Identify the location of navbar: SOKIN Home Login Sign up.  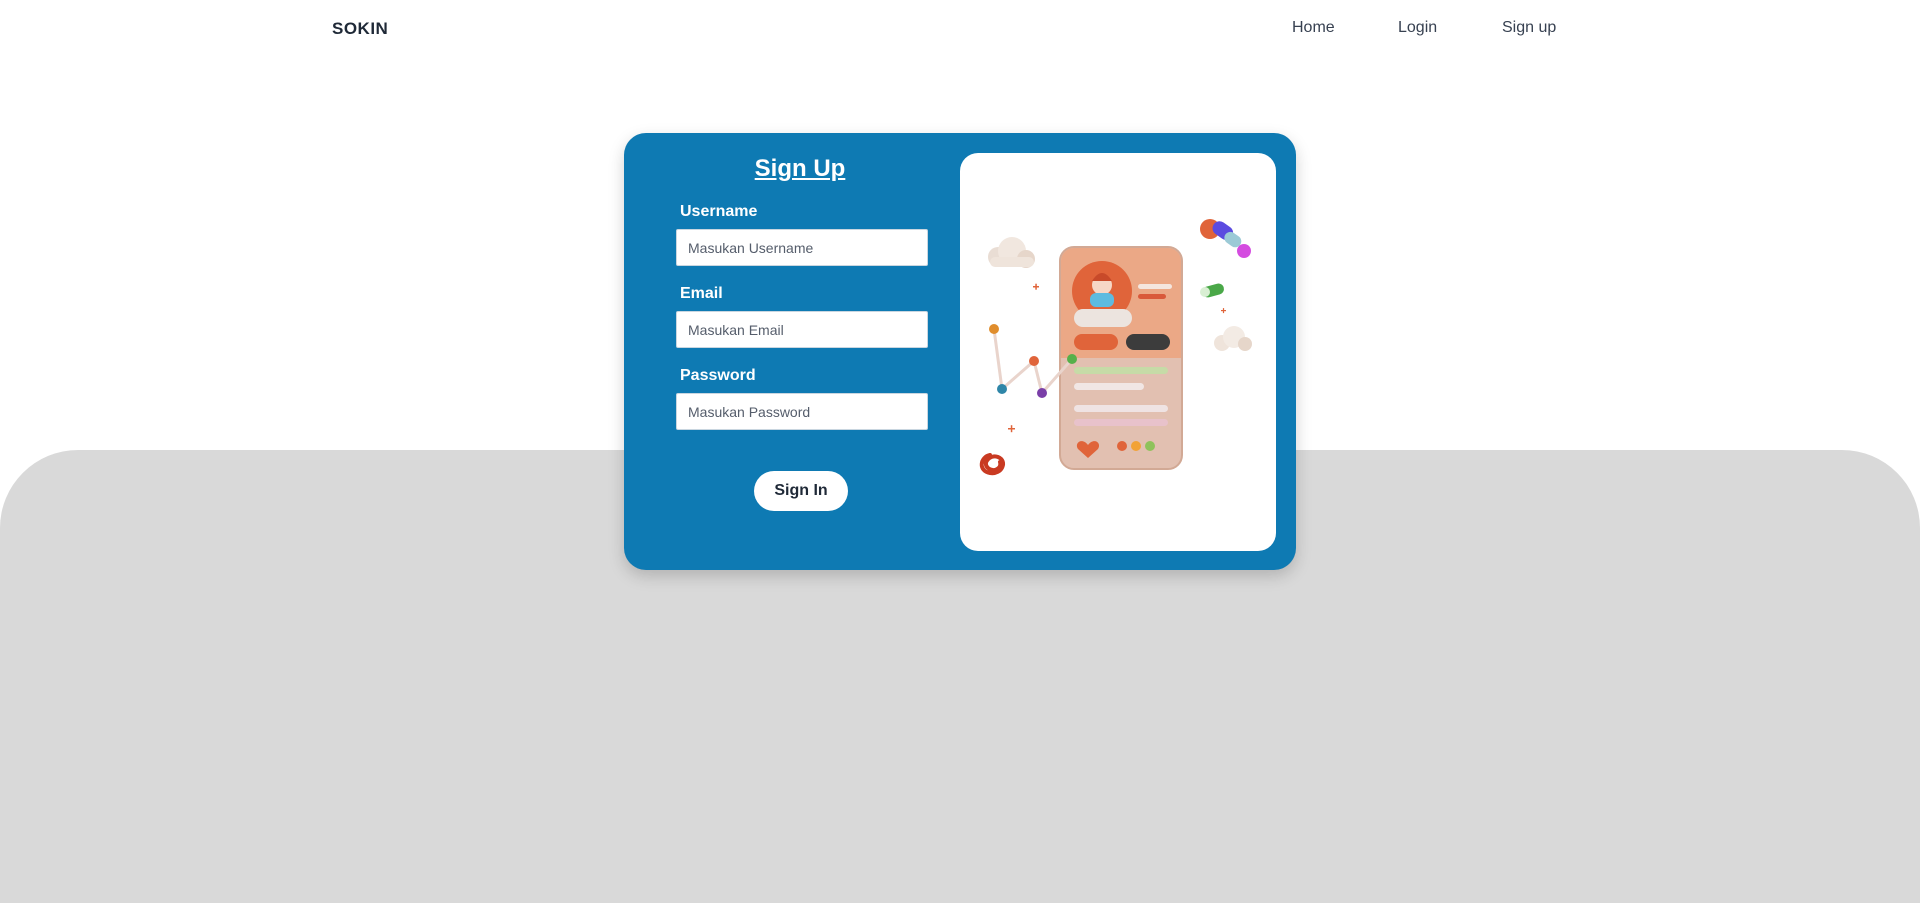
(960, 28).